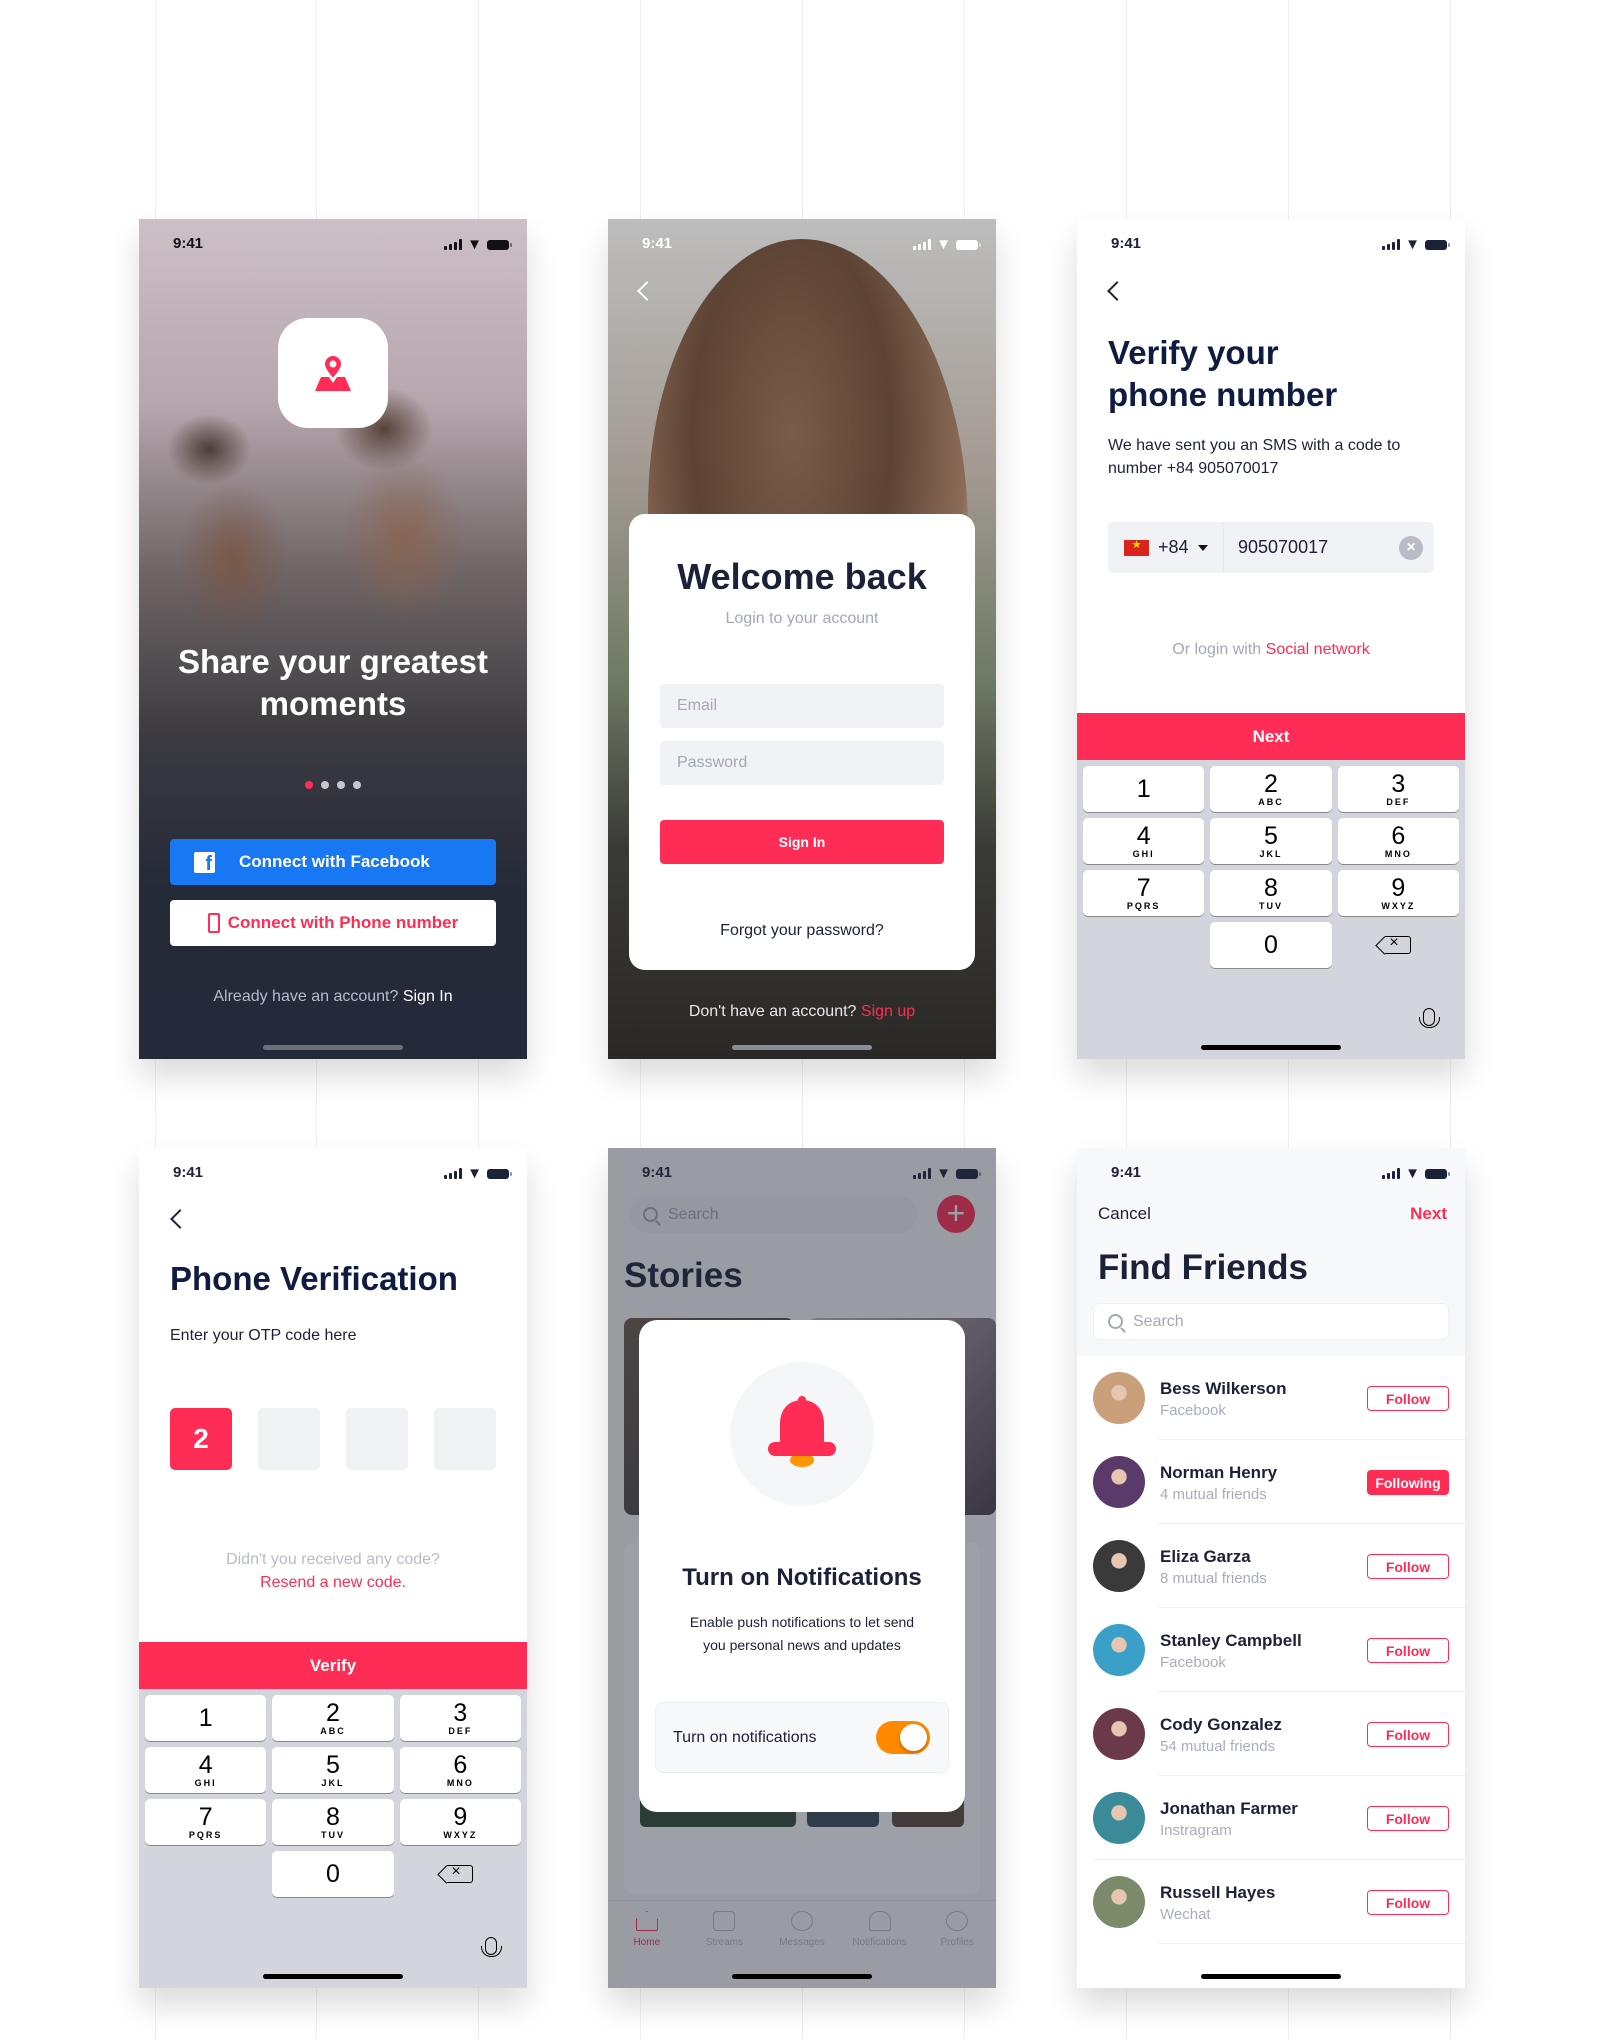 This screenshot has width=1600, height=2040. Describe the element at coordinates (333, 923) in the screenshot. I see `connect-phone-button: Connect with Phone number` at that location.